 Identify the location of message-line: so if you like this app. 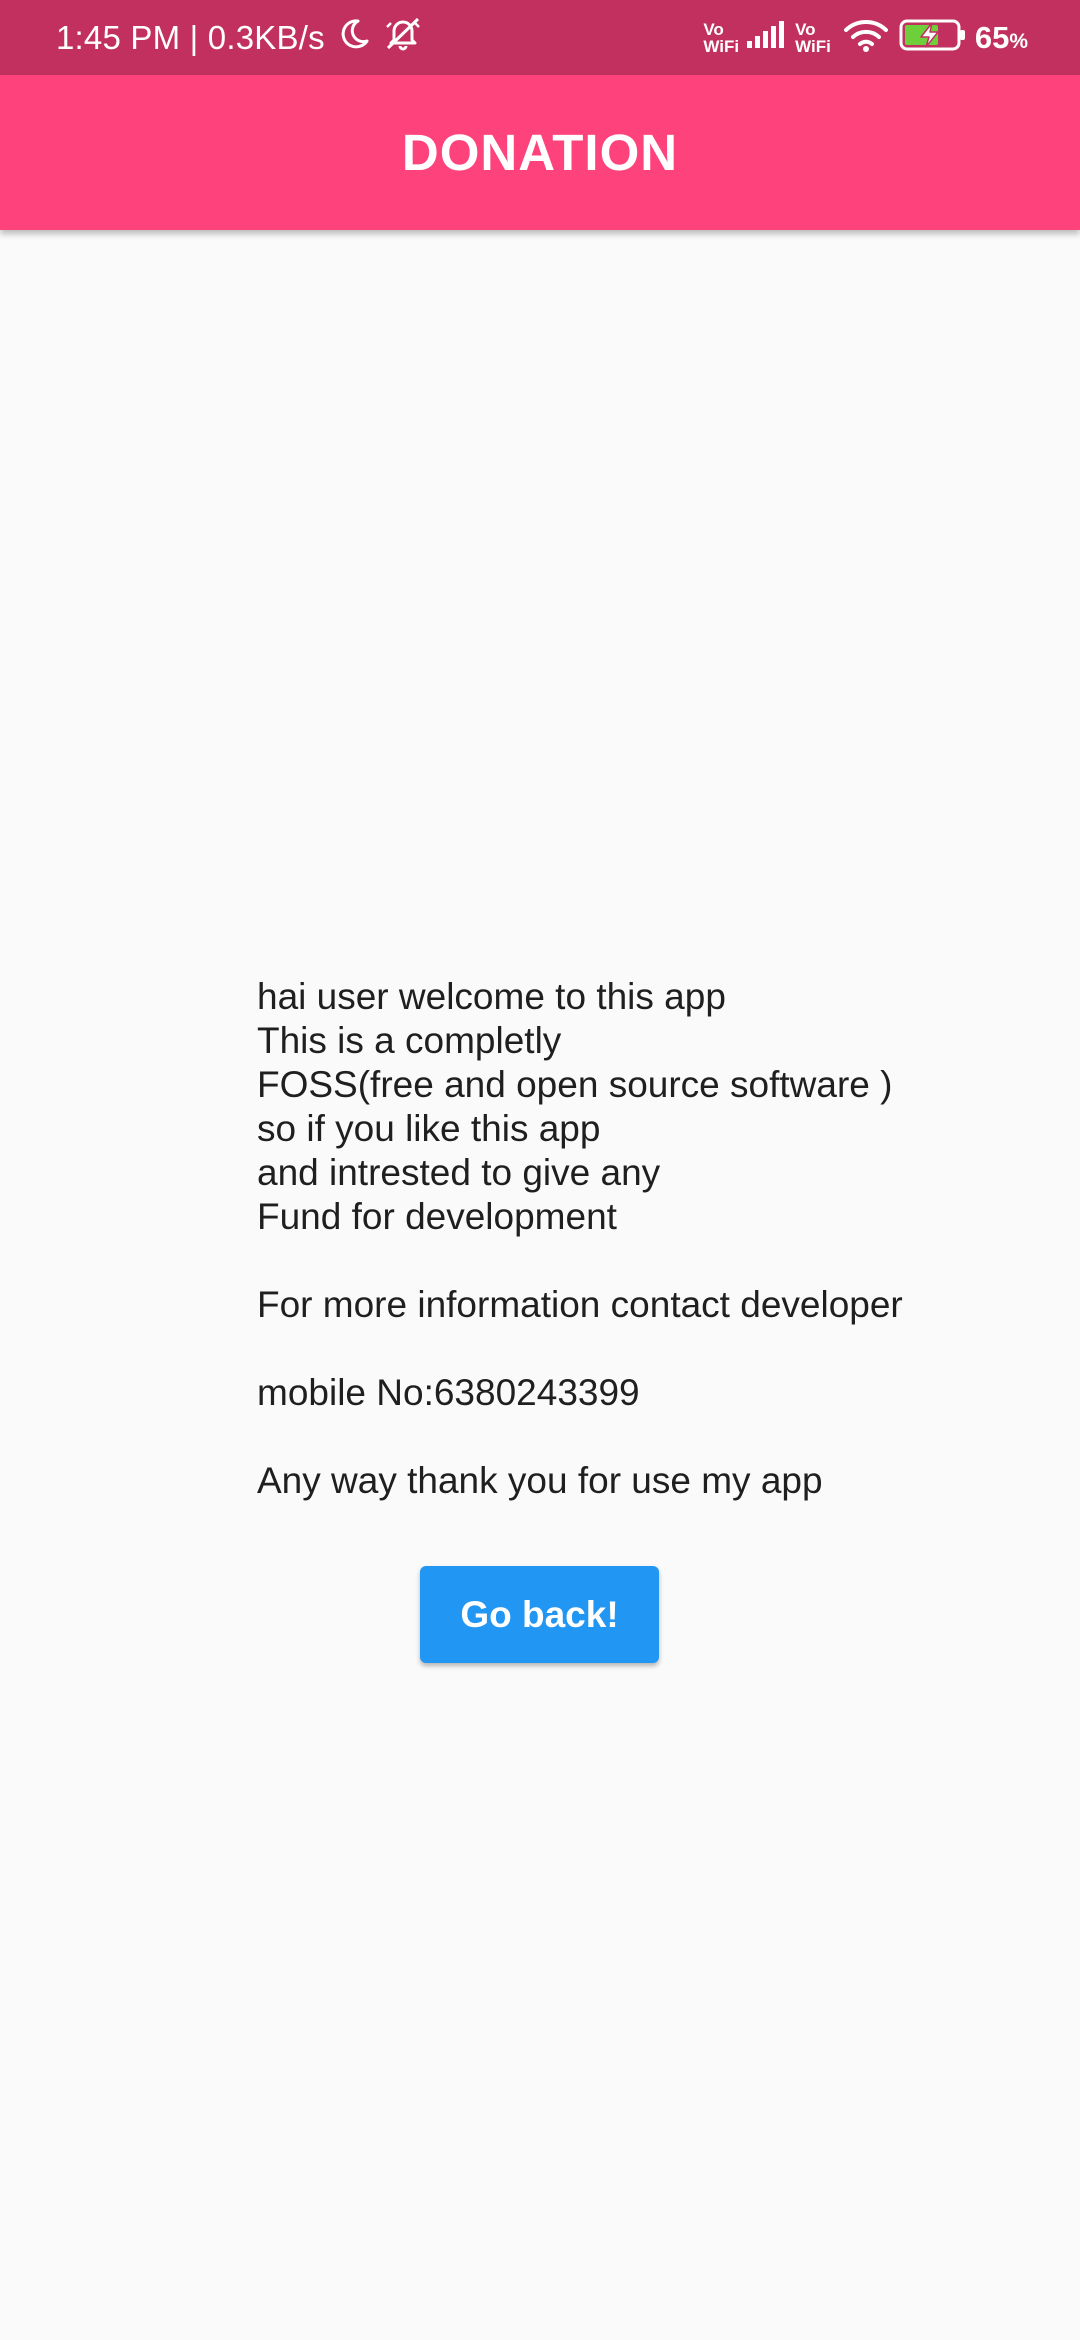
(429, 1128).